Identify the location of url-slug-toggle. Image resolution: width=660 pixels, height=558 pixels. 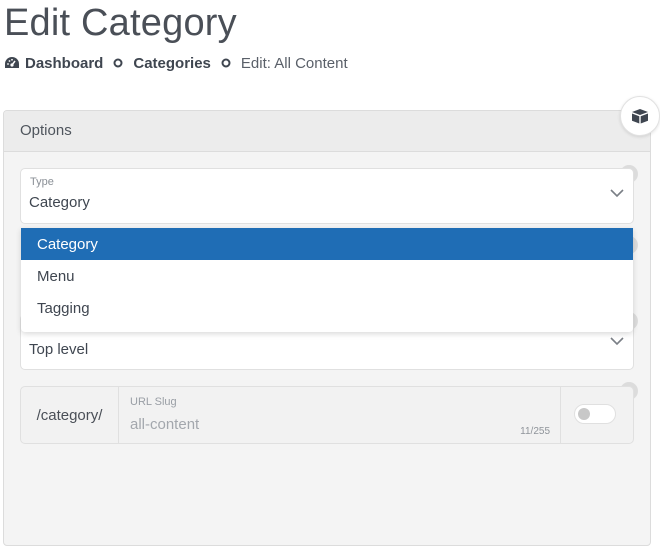
(595, 414).